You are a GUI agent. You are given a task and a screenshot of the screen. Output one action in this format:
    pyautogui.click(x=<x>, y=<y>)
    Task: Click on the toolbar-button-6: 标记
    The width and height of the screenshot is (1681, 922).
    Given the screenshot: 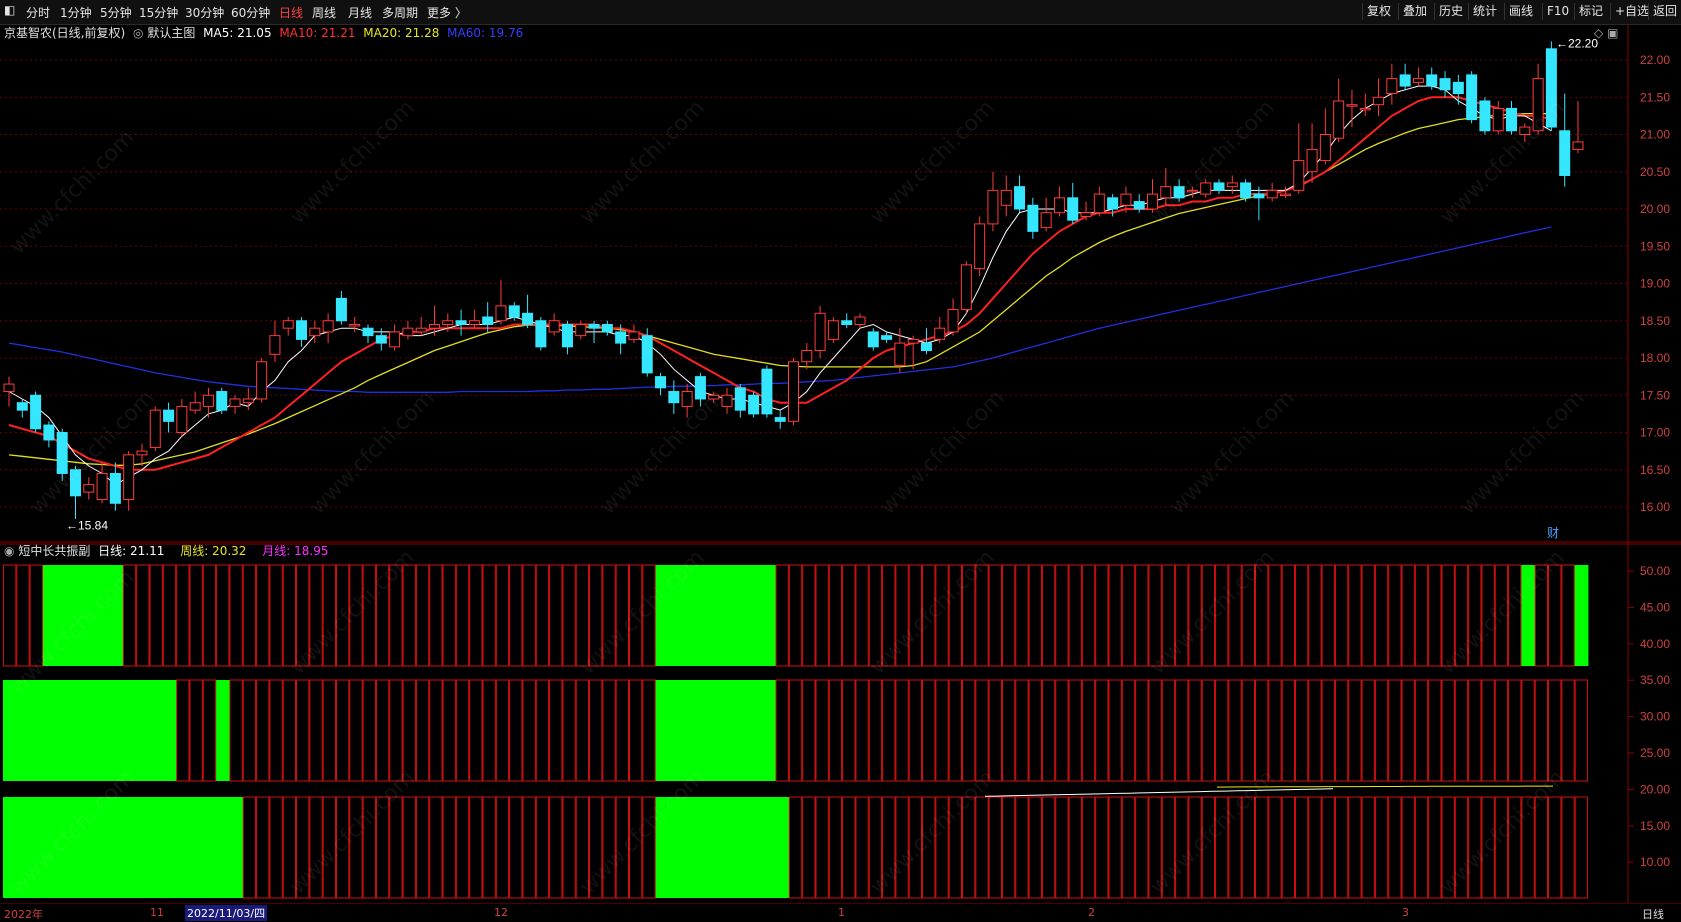 What is the action you would take?
    pyautogui.click(x=1590, y=11)
    